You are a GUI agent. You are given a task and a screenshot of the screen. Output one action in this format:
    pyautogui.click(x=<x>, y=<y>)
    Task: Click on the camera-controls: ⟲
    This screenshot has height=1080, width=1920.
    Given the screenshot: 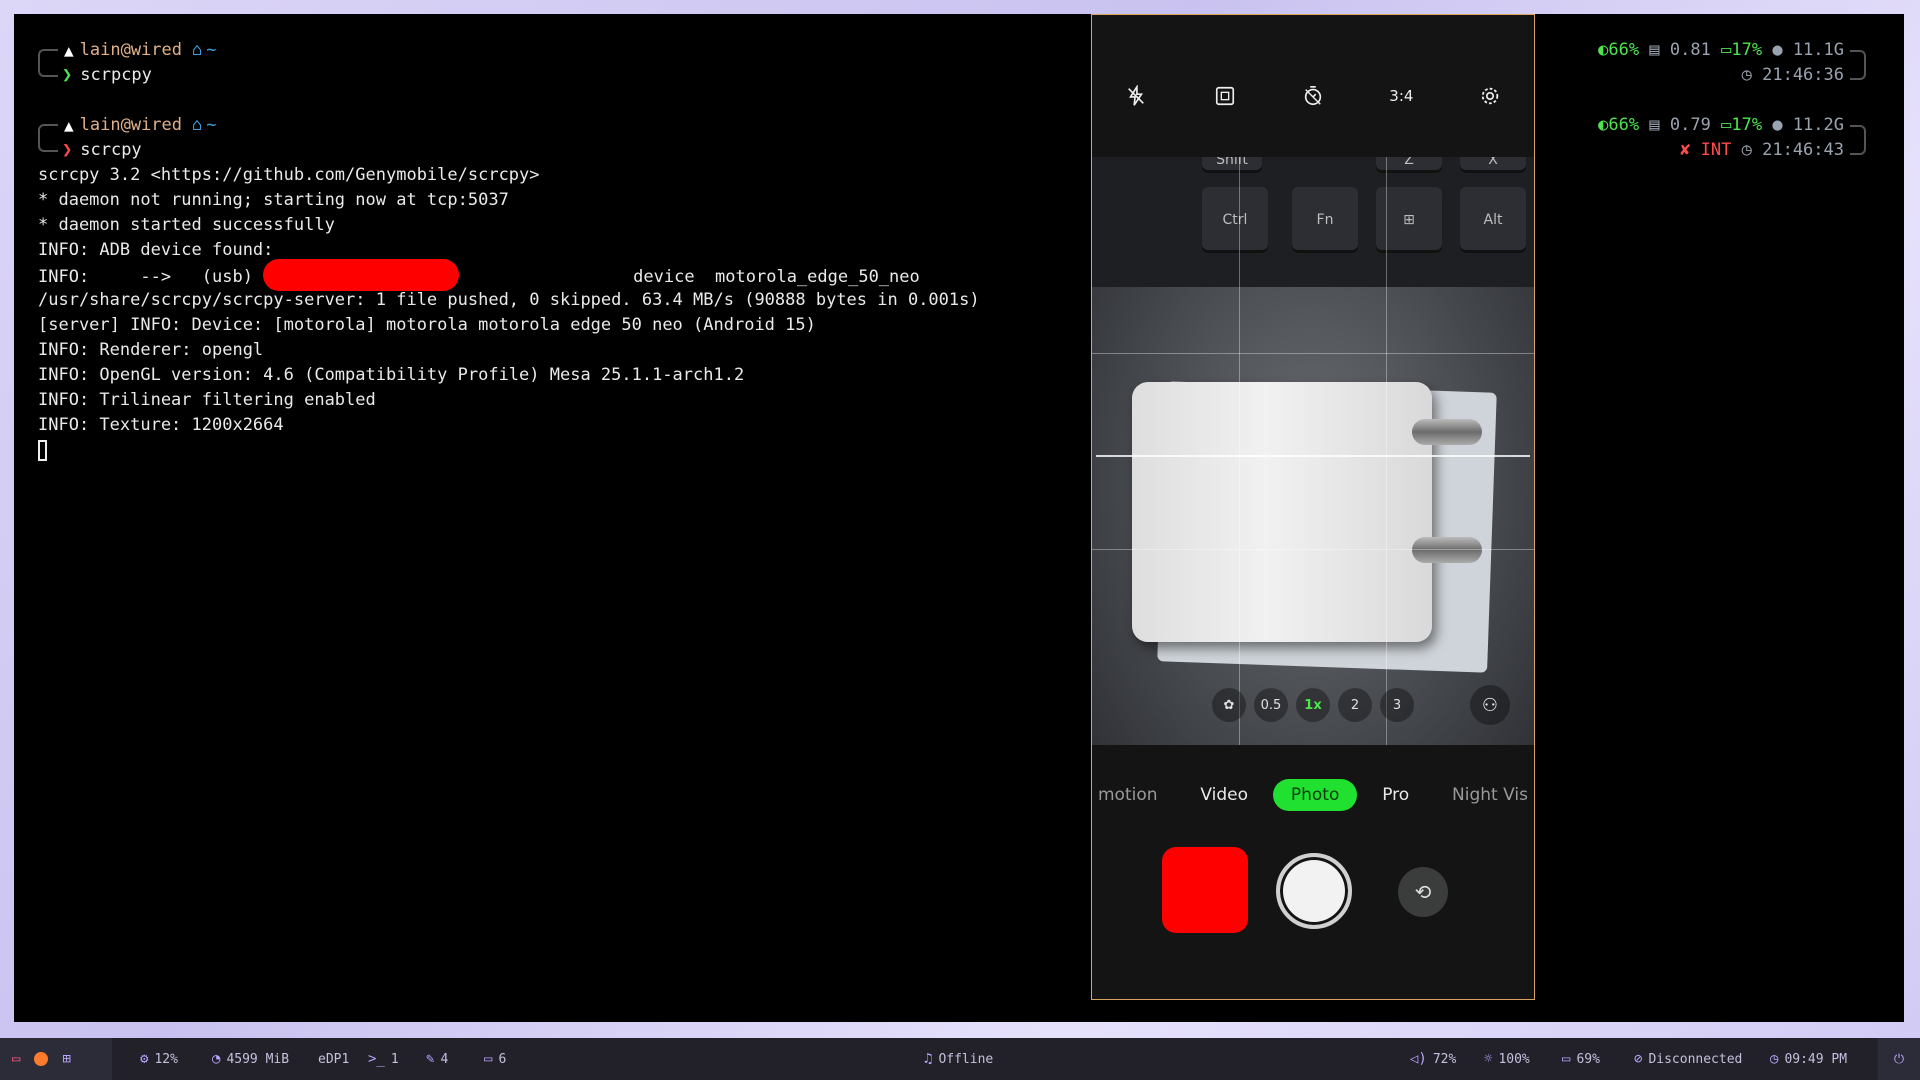 What is the action you would take?
    pyautogui.click(x=1313, y=883)
    